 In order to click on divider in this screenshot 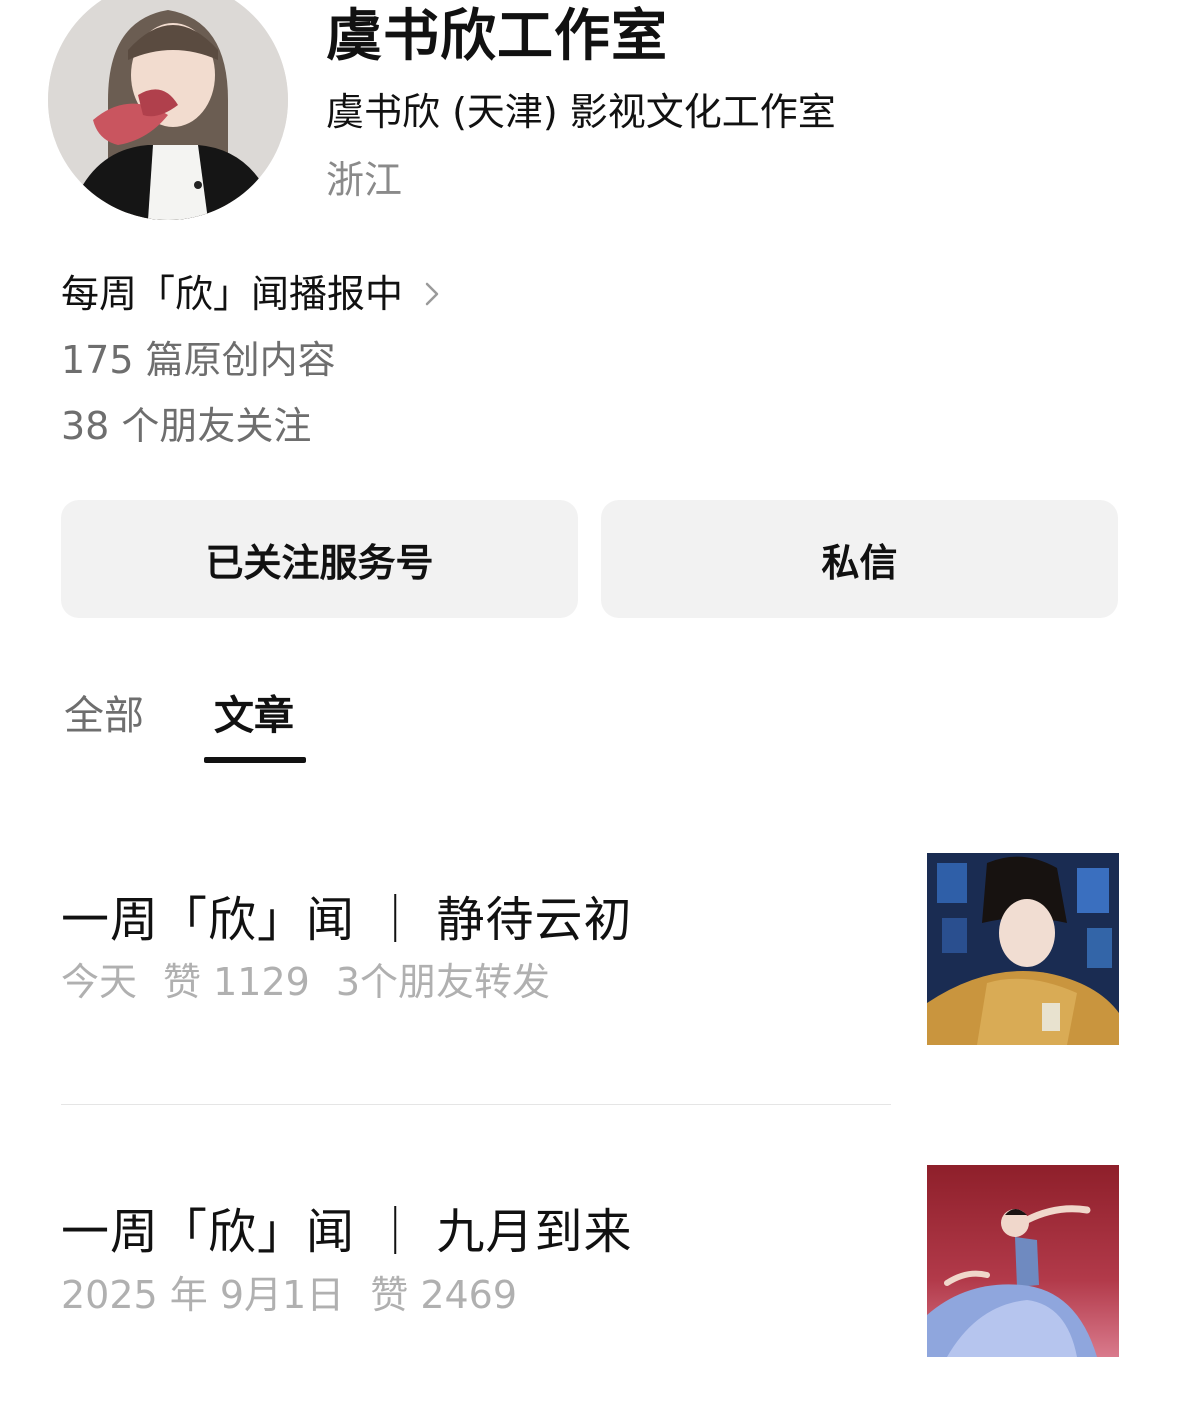, I will do `click(476, 1104)`.